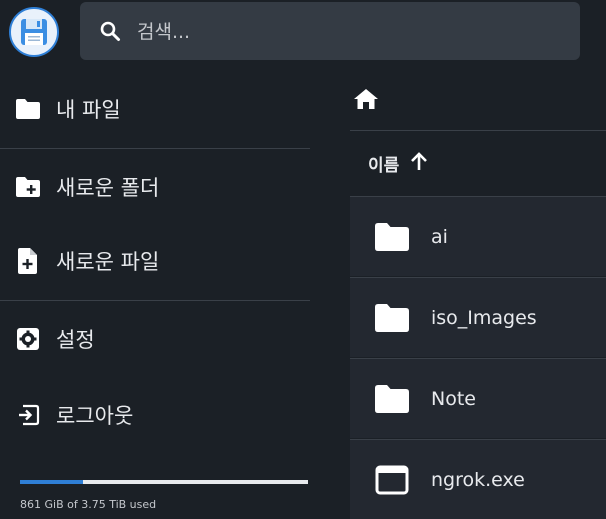 Image resolution: width=606 pixels, height=519 pixels. I want to click on settings-icon, so click(28, 339).